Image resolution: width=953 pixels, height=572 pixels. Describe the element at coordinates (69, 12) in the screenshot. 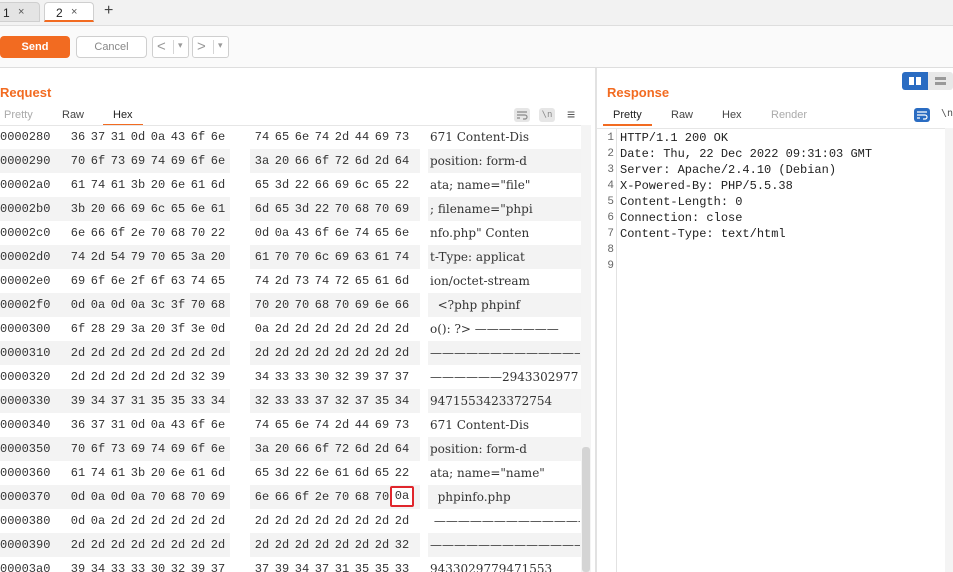

I see `tab-2: 2 ×` at that location.